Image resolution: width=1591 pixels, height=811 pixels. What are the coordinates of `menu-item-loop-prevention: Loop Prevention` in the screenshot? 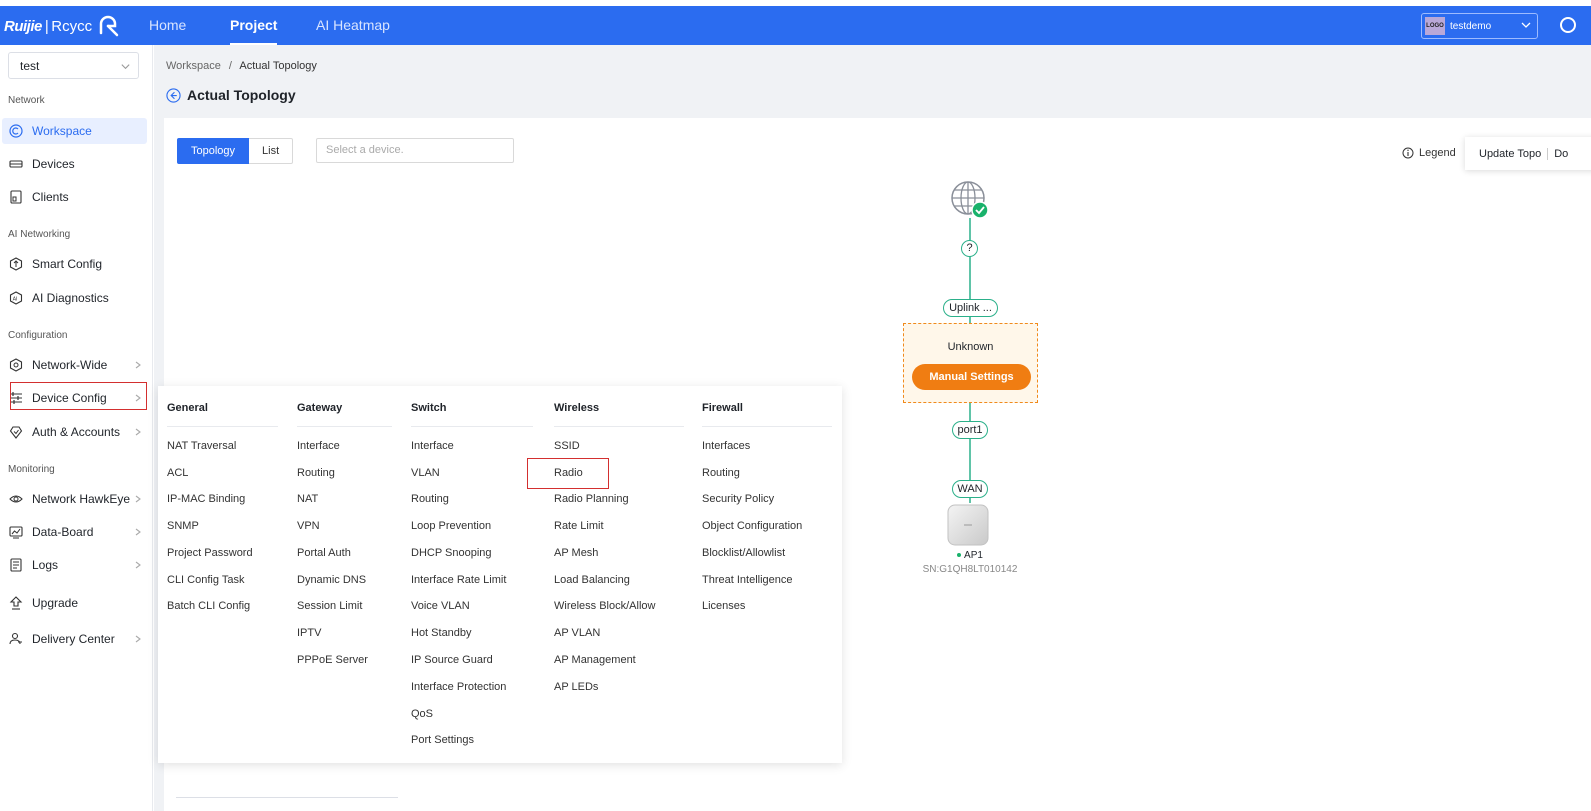 It's located at (451, 526).